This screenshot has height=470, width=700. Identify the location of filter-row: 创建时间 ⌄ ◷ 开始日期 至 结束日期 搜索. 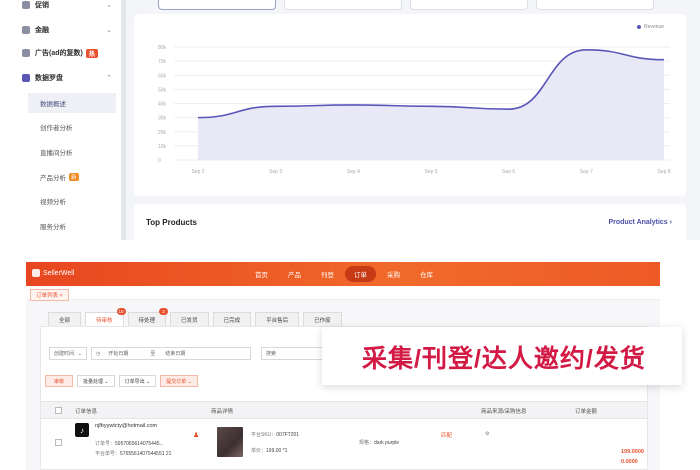
(186, 353).